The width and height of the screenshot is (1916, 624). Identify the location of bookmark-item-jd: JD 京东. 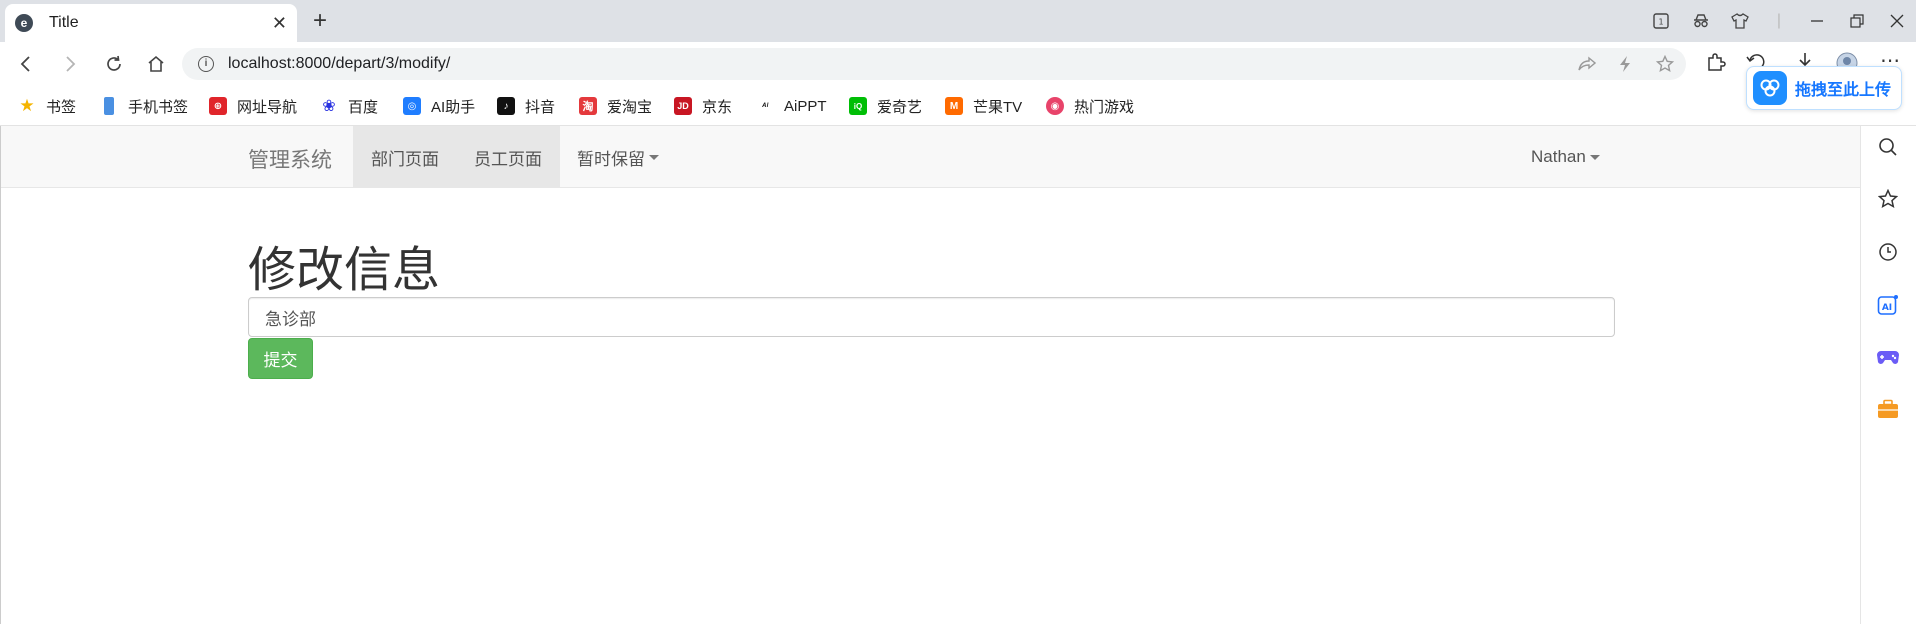
(703, 106).